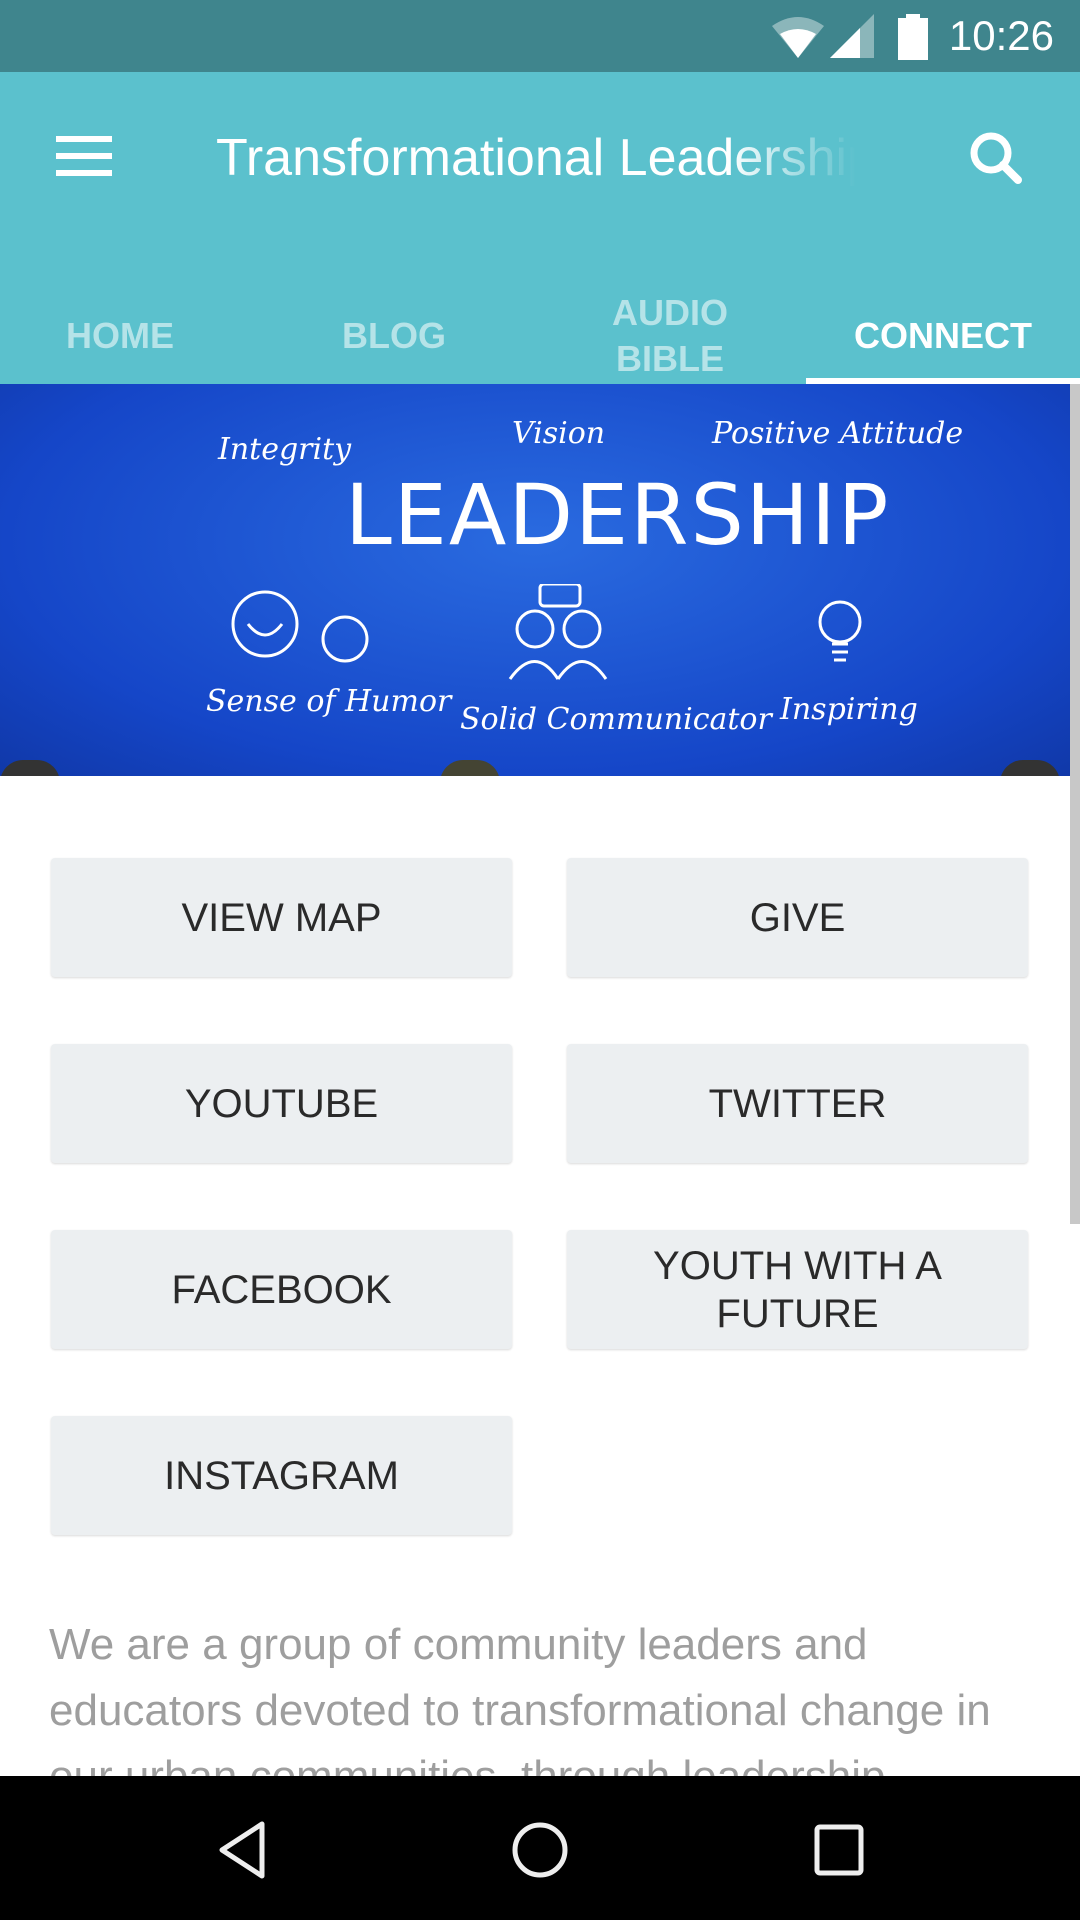 This screenshot has height=1920, width=1080. Describe the element at coordinates (849, 709) in the screenshot. I see `banner-word: Inspiring` at that location.